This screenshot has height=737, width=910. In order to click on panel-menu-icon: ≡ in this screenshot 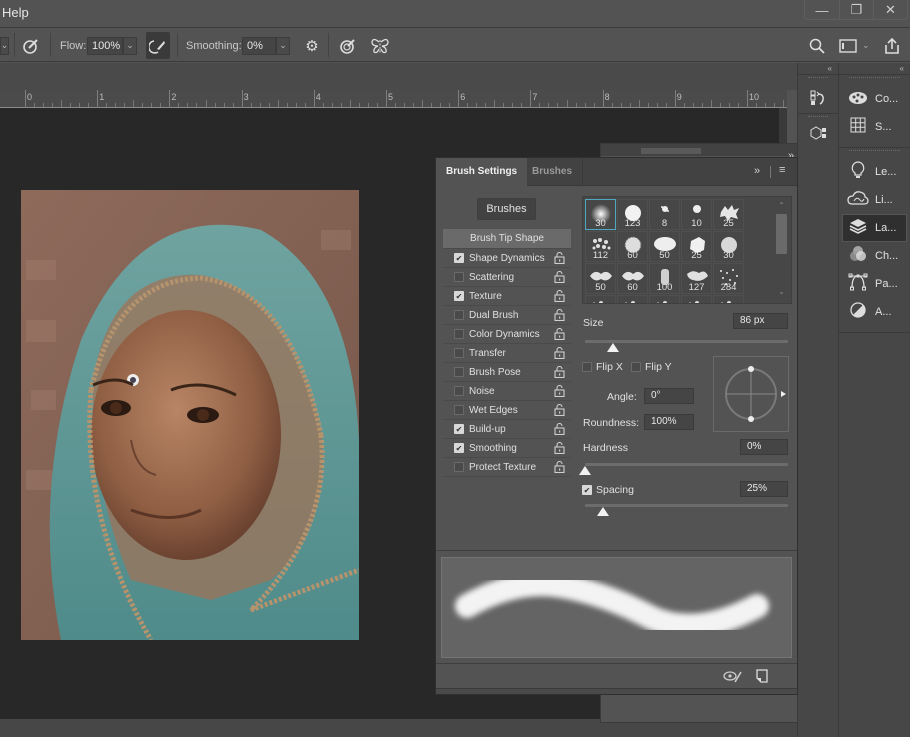, I will do `click(782, 170)`.